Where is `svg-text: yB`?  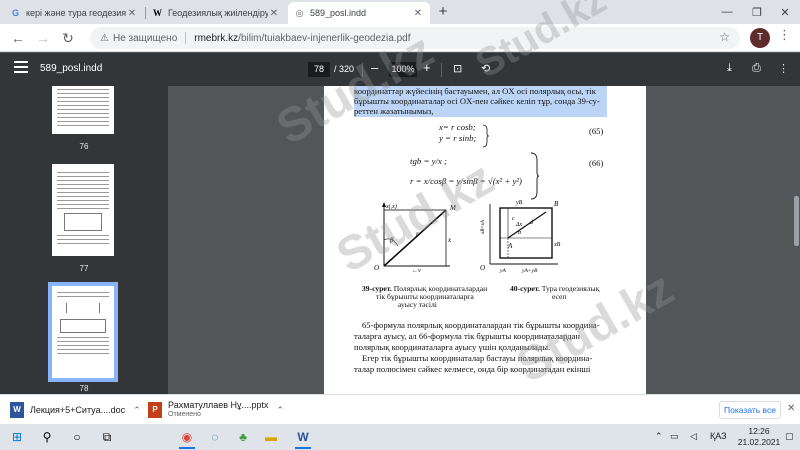 svg-text: yB is located at coordinates (519, 203).